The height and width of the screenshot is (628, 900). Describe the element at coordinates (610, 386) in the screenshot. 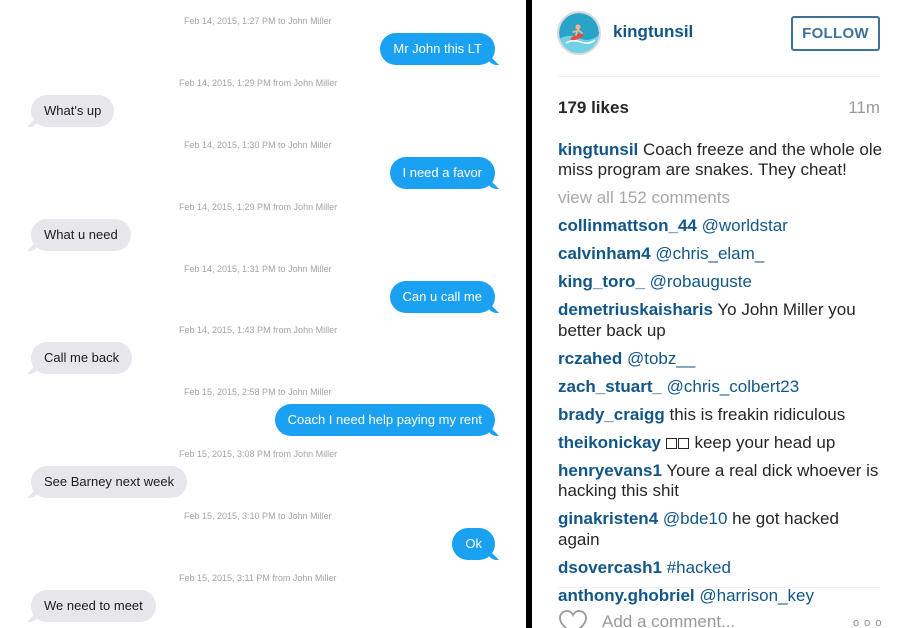

I see `comment-username: zach_stuart_` at that location.